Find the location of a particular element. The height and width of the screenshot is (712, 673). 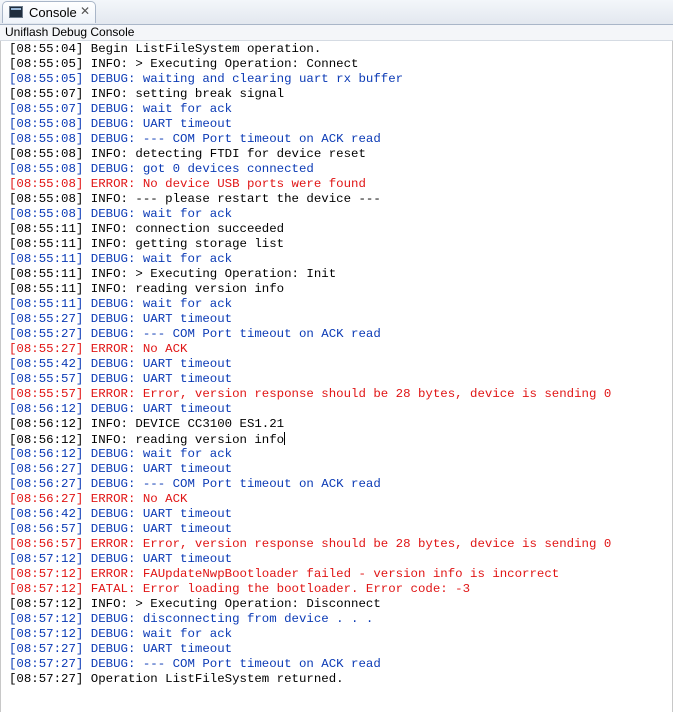

tab-console-label: Console is located at coordinates (53, 12).